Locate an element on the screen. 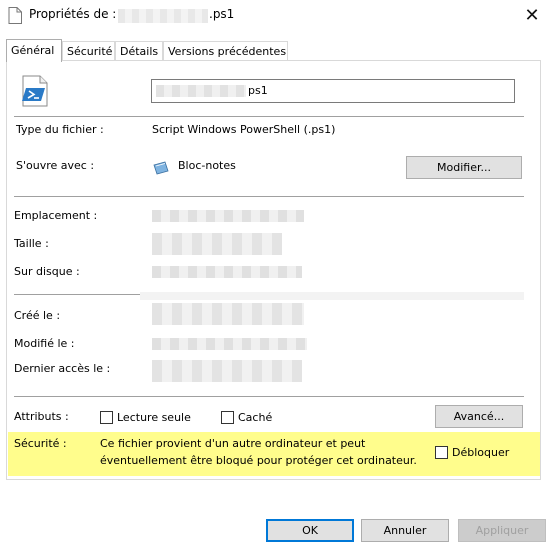 The width and height of the screenshot is (550, 549). filename-extension: ps1 is located at coordinates (258, 90).